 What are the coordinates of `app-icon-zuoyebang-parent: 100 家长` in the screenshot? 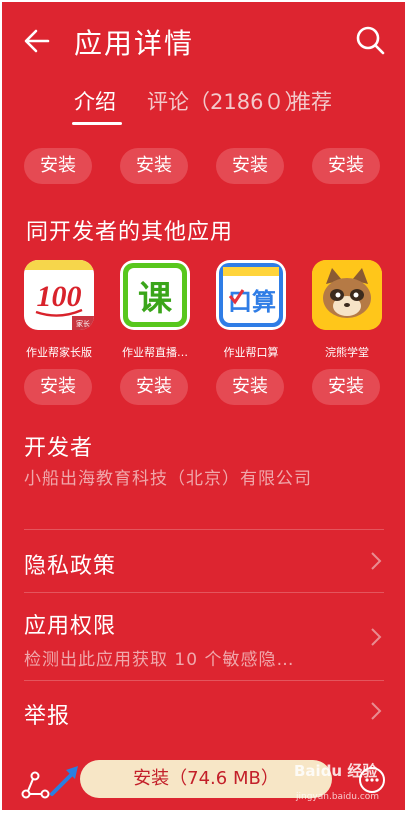 It's located at (59, 295).